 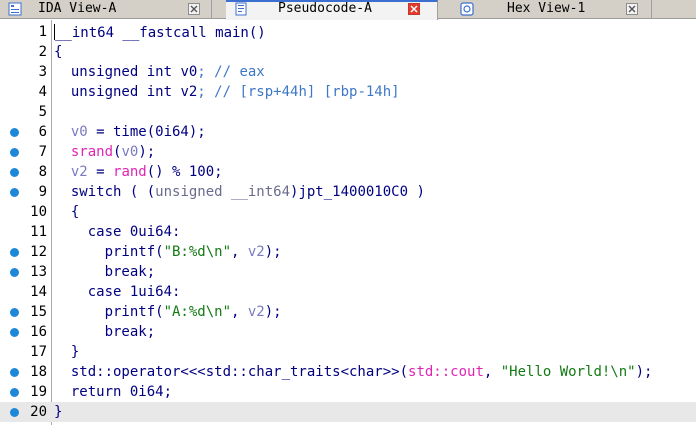 I want to click on tab-hex-view-1: Hex View-1, so click(x=552, y=9).